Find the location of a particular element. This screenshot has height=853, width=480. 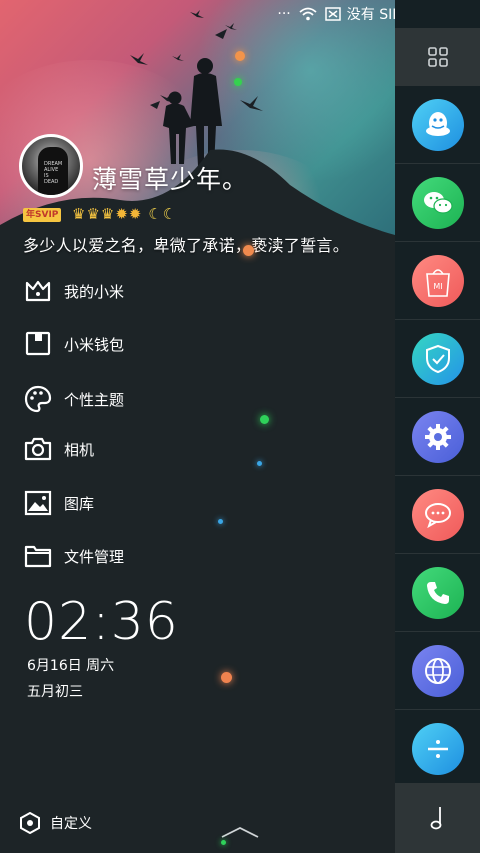

palette-icon is located at coordinates (38, 399).